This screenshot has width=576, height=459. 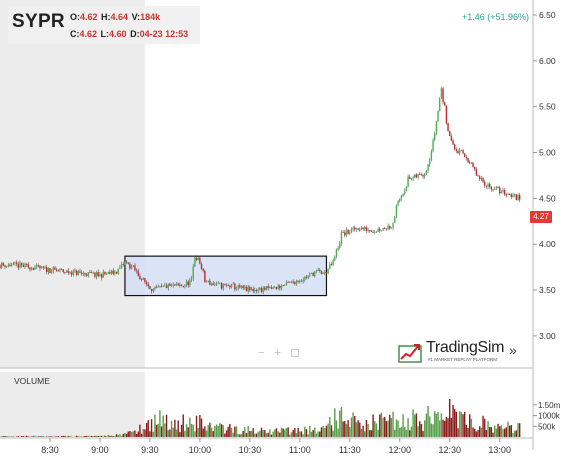 What do you see at coordinates (150, 450) in the screenshot?
I see `time-tick-label: 9:30` at bounding box center [150, 450].